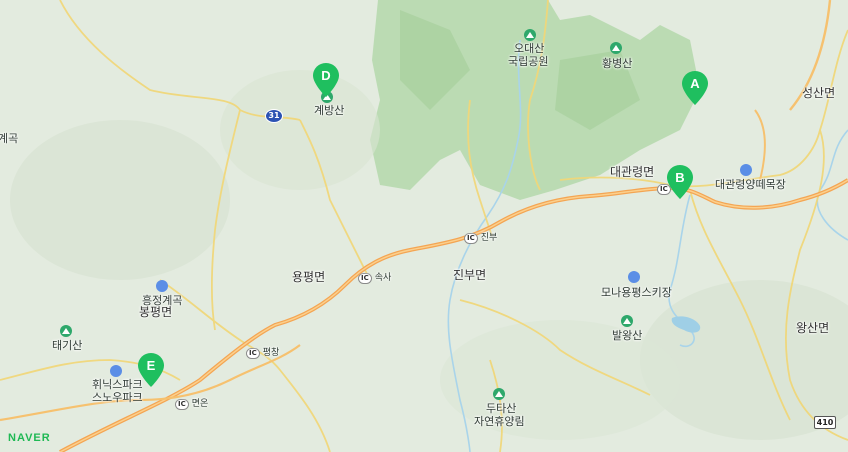 The image size is (848, 452). What do you see at coordinates (383, 278) in the screenshot?
I see `ic-soksa-label: 속사` at bounding box center [383, 278].